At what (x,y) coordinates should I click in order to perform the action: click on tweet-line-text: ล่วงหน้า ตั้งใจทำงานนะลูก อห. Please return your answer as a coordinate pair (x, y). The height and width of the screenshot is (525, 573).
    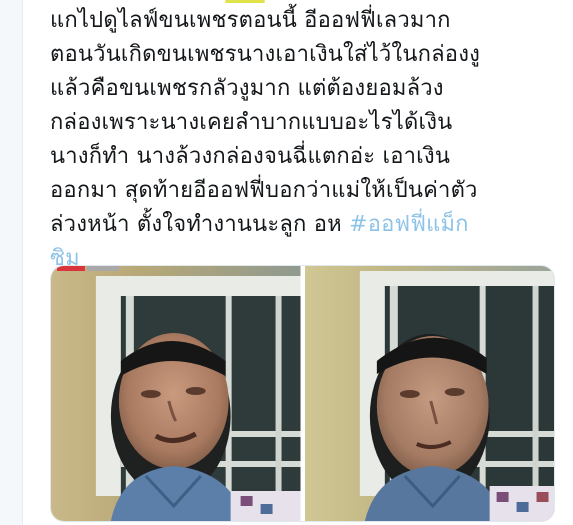
    Looking at the image, I should click on (200, 224).